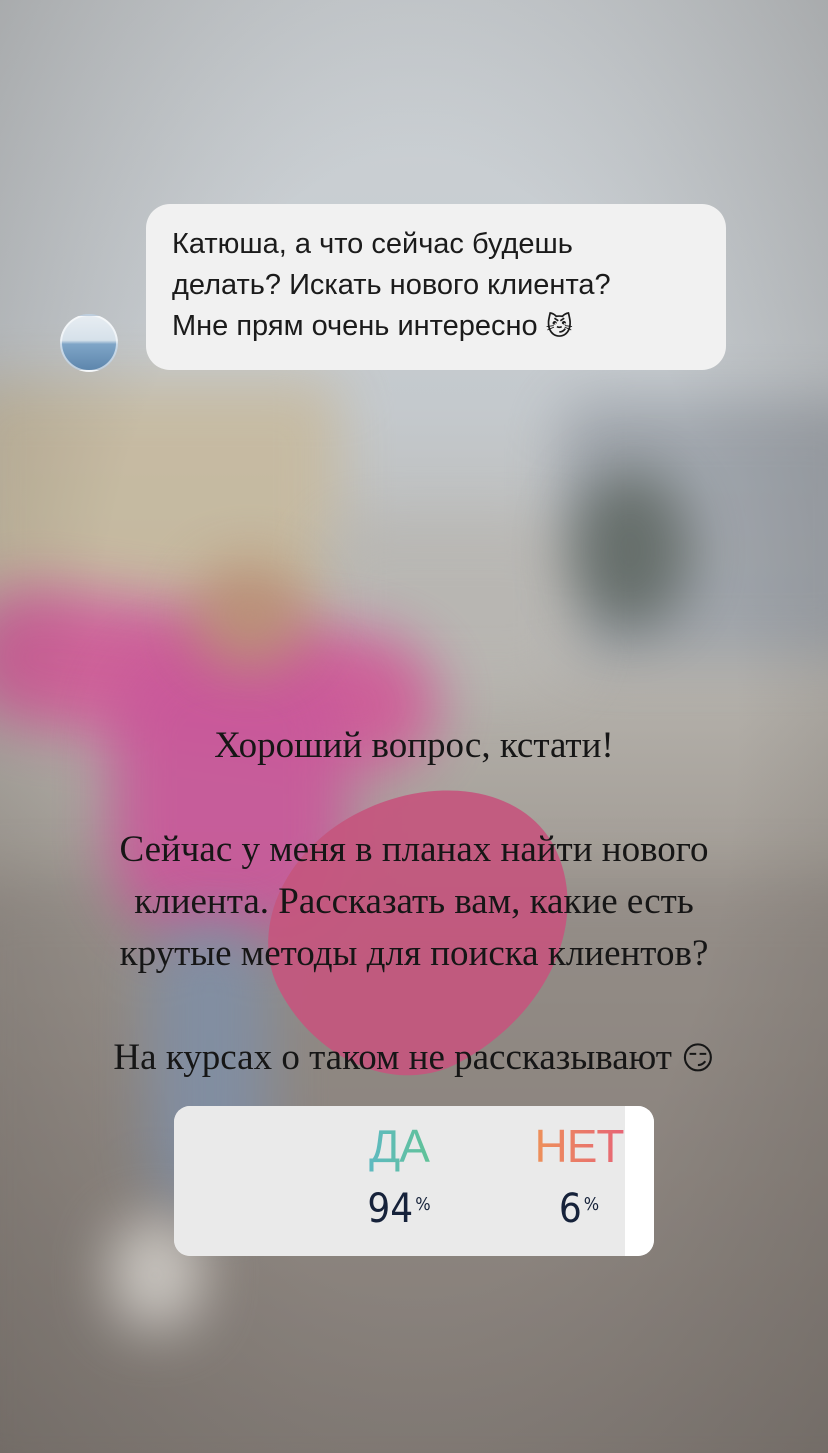 Image resolution: width=828 pixels, height=1453 pixels. Describe the element at coordinates (414, 849) in the screenshot. I see `answer-line: Сейчас у меня в планах найти нового` at that location.